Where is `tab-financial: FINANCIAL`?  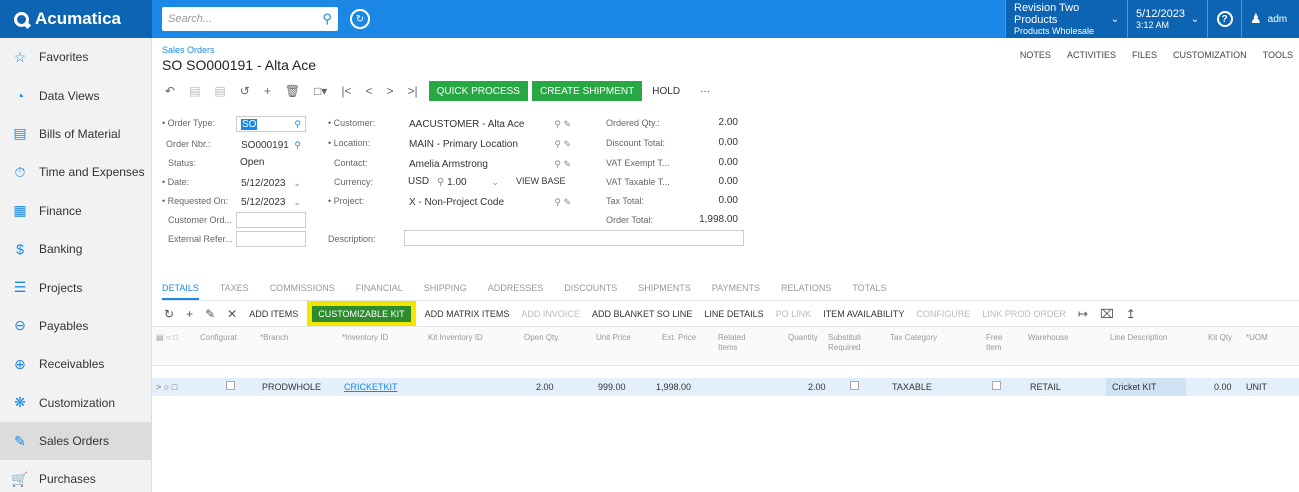
tab-financial: FINANCIAL is located at coordinates (379, 290).